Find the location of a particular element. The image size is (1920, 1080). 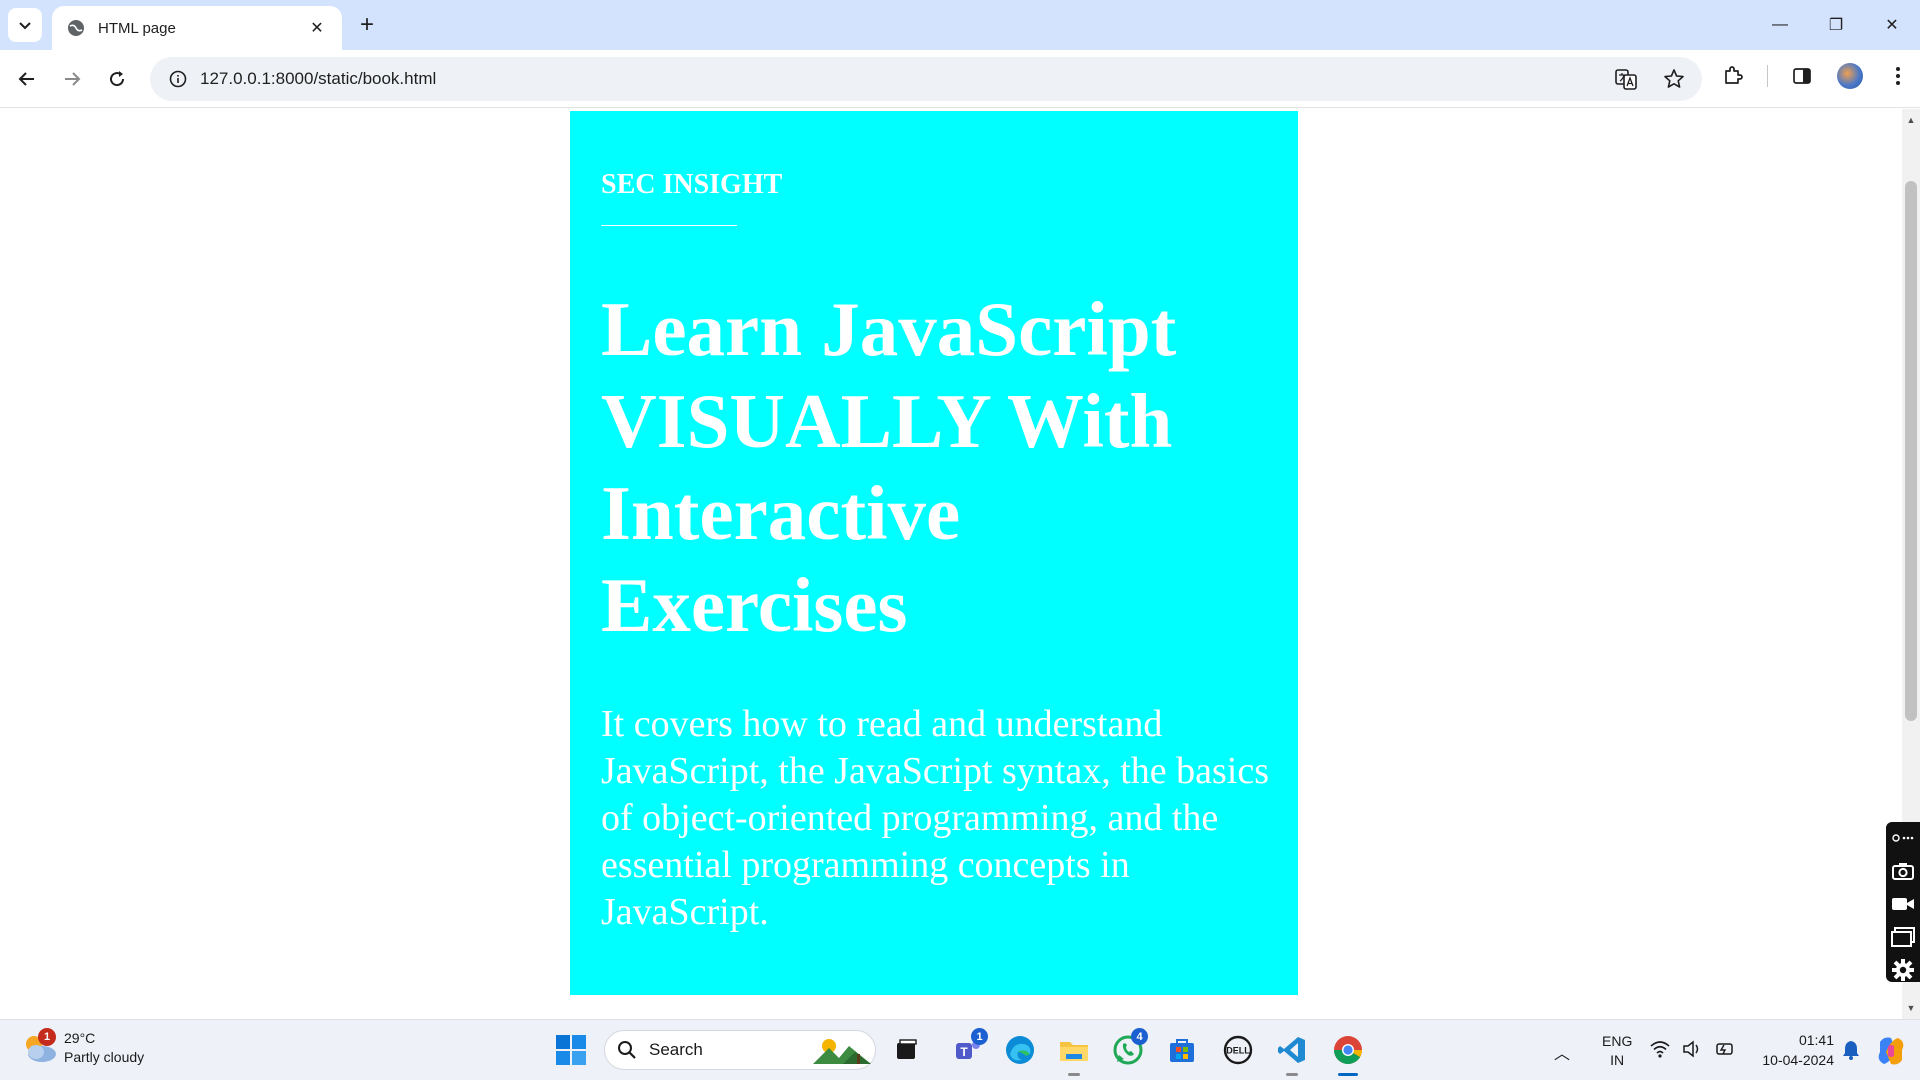

browser-tab-active: HTML page ✕ is located at coordinates (197, 28).